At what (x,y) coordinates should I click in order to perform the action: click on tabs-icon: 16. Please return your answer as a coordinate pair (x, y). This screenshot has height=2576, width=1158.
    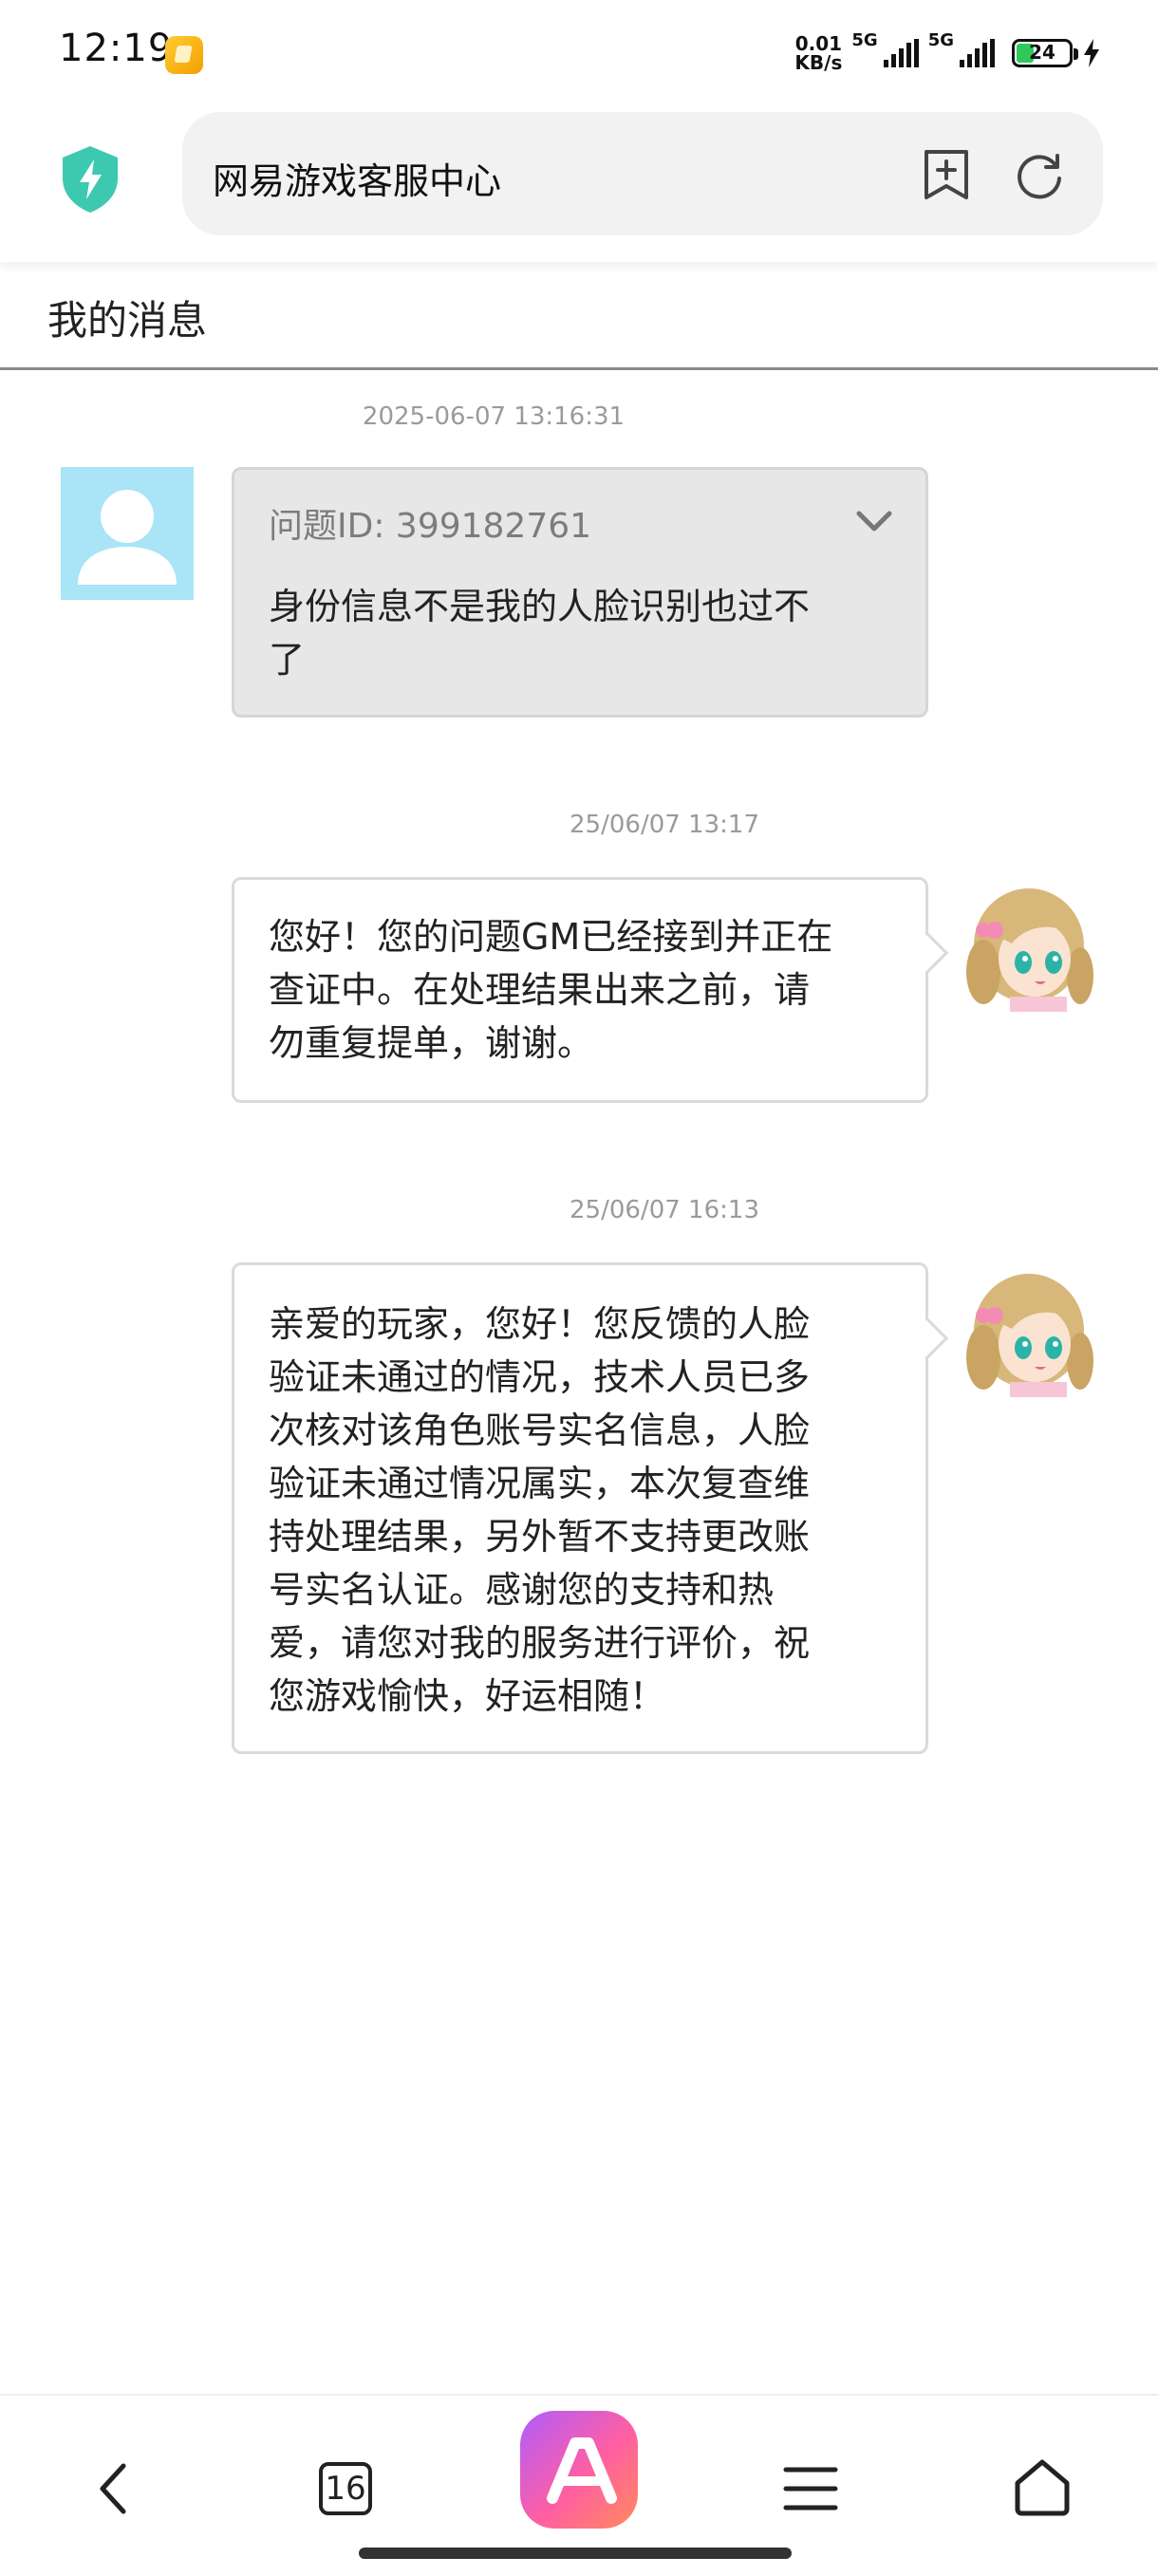
    Looking at the image, I should click on (345, 2488).